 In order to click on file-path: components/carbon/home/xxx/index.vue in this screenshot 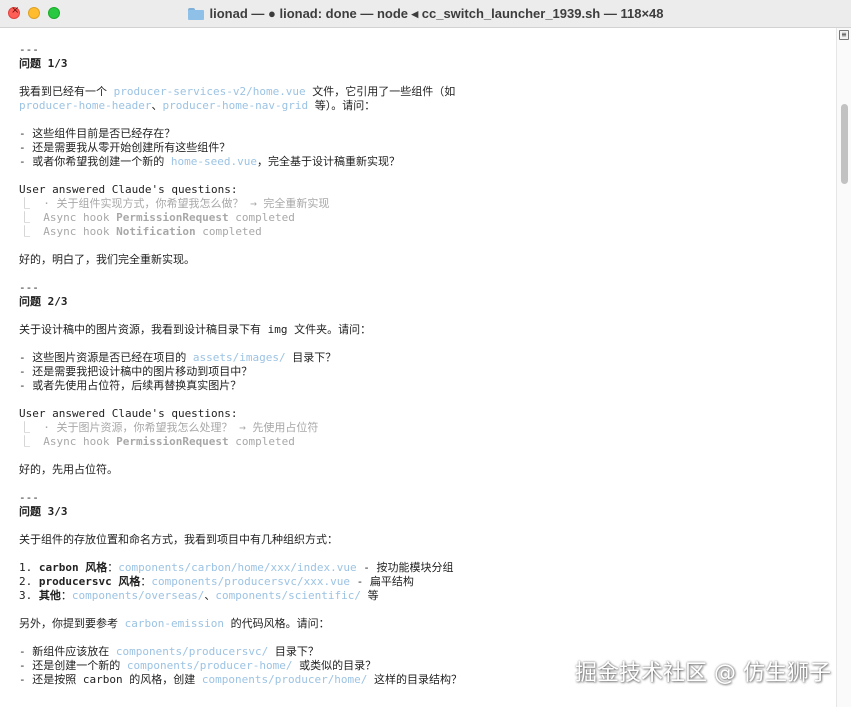, I will do `click(237, 567)`.